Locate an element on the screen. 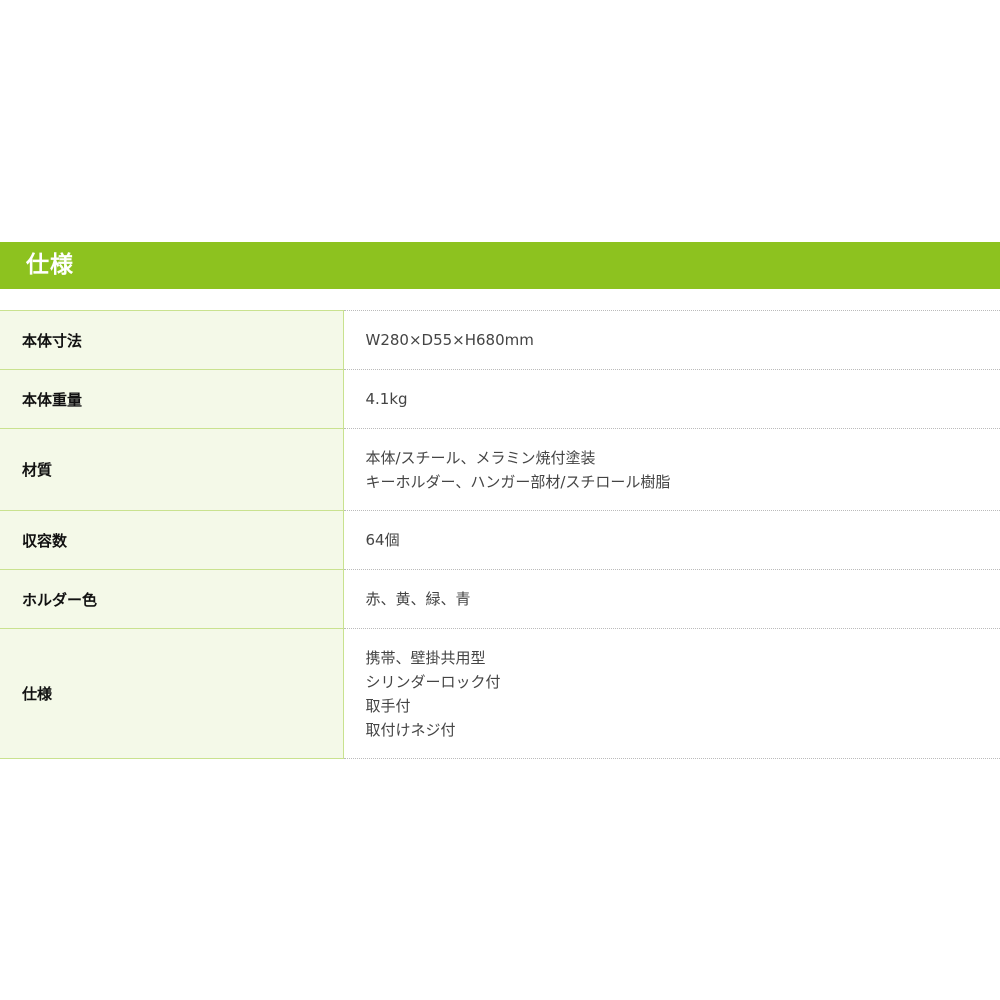 The height and width of the screenshot is (1000, 1000). spec-label: 仕様 is located at coordinates (172, 693).